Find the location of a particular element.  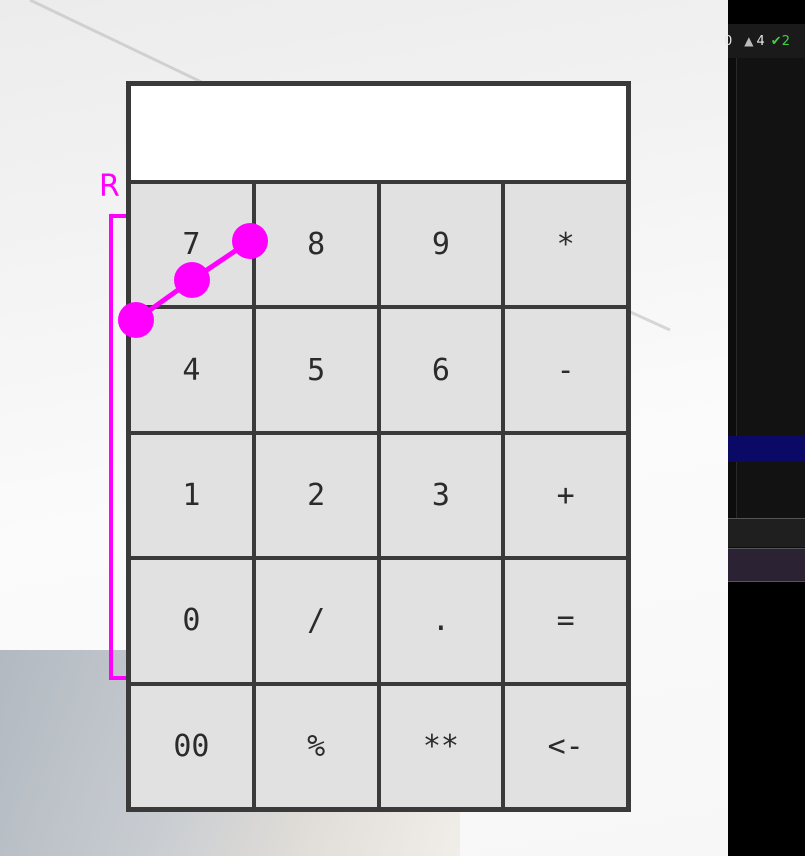

left-number: 0 is located at coordinates (728, 41).